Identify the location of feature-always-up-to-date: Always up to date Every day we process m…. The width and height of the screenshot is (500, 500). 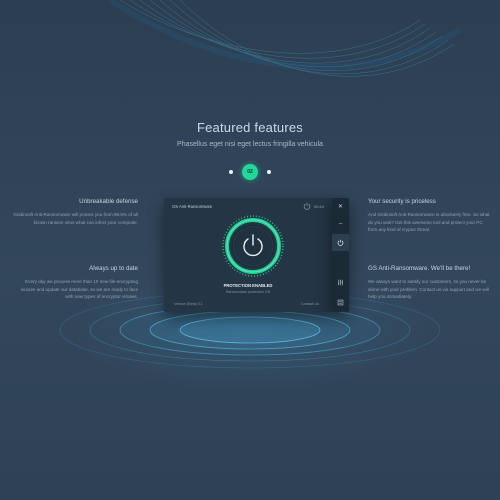
(75, 283).